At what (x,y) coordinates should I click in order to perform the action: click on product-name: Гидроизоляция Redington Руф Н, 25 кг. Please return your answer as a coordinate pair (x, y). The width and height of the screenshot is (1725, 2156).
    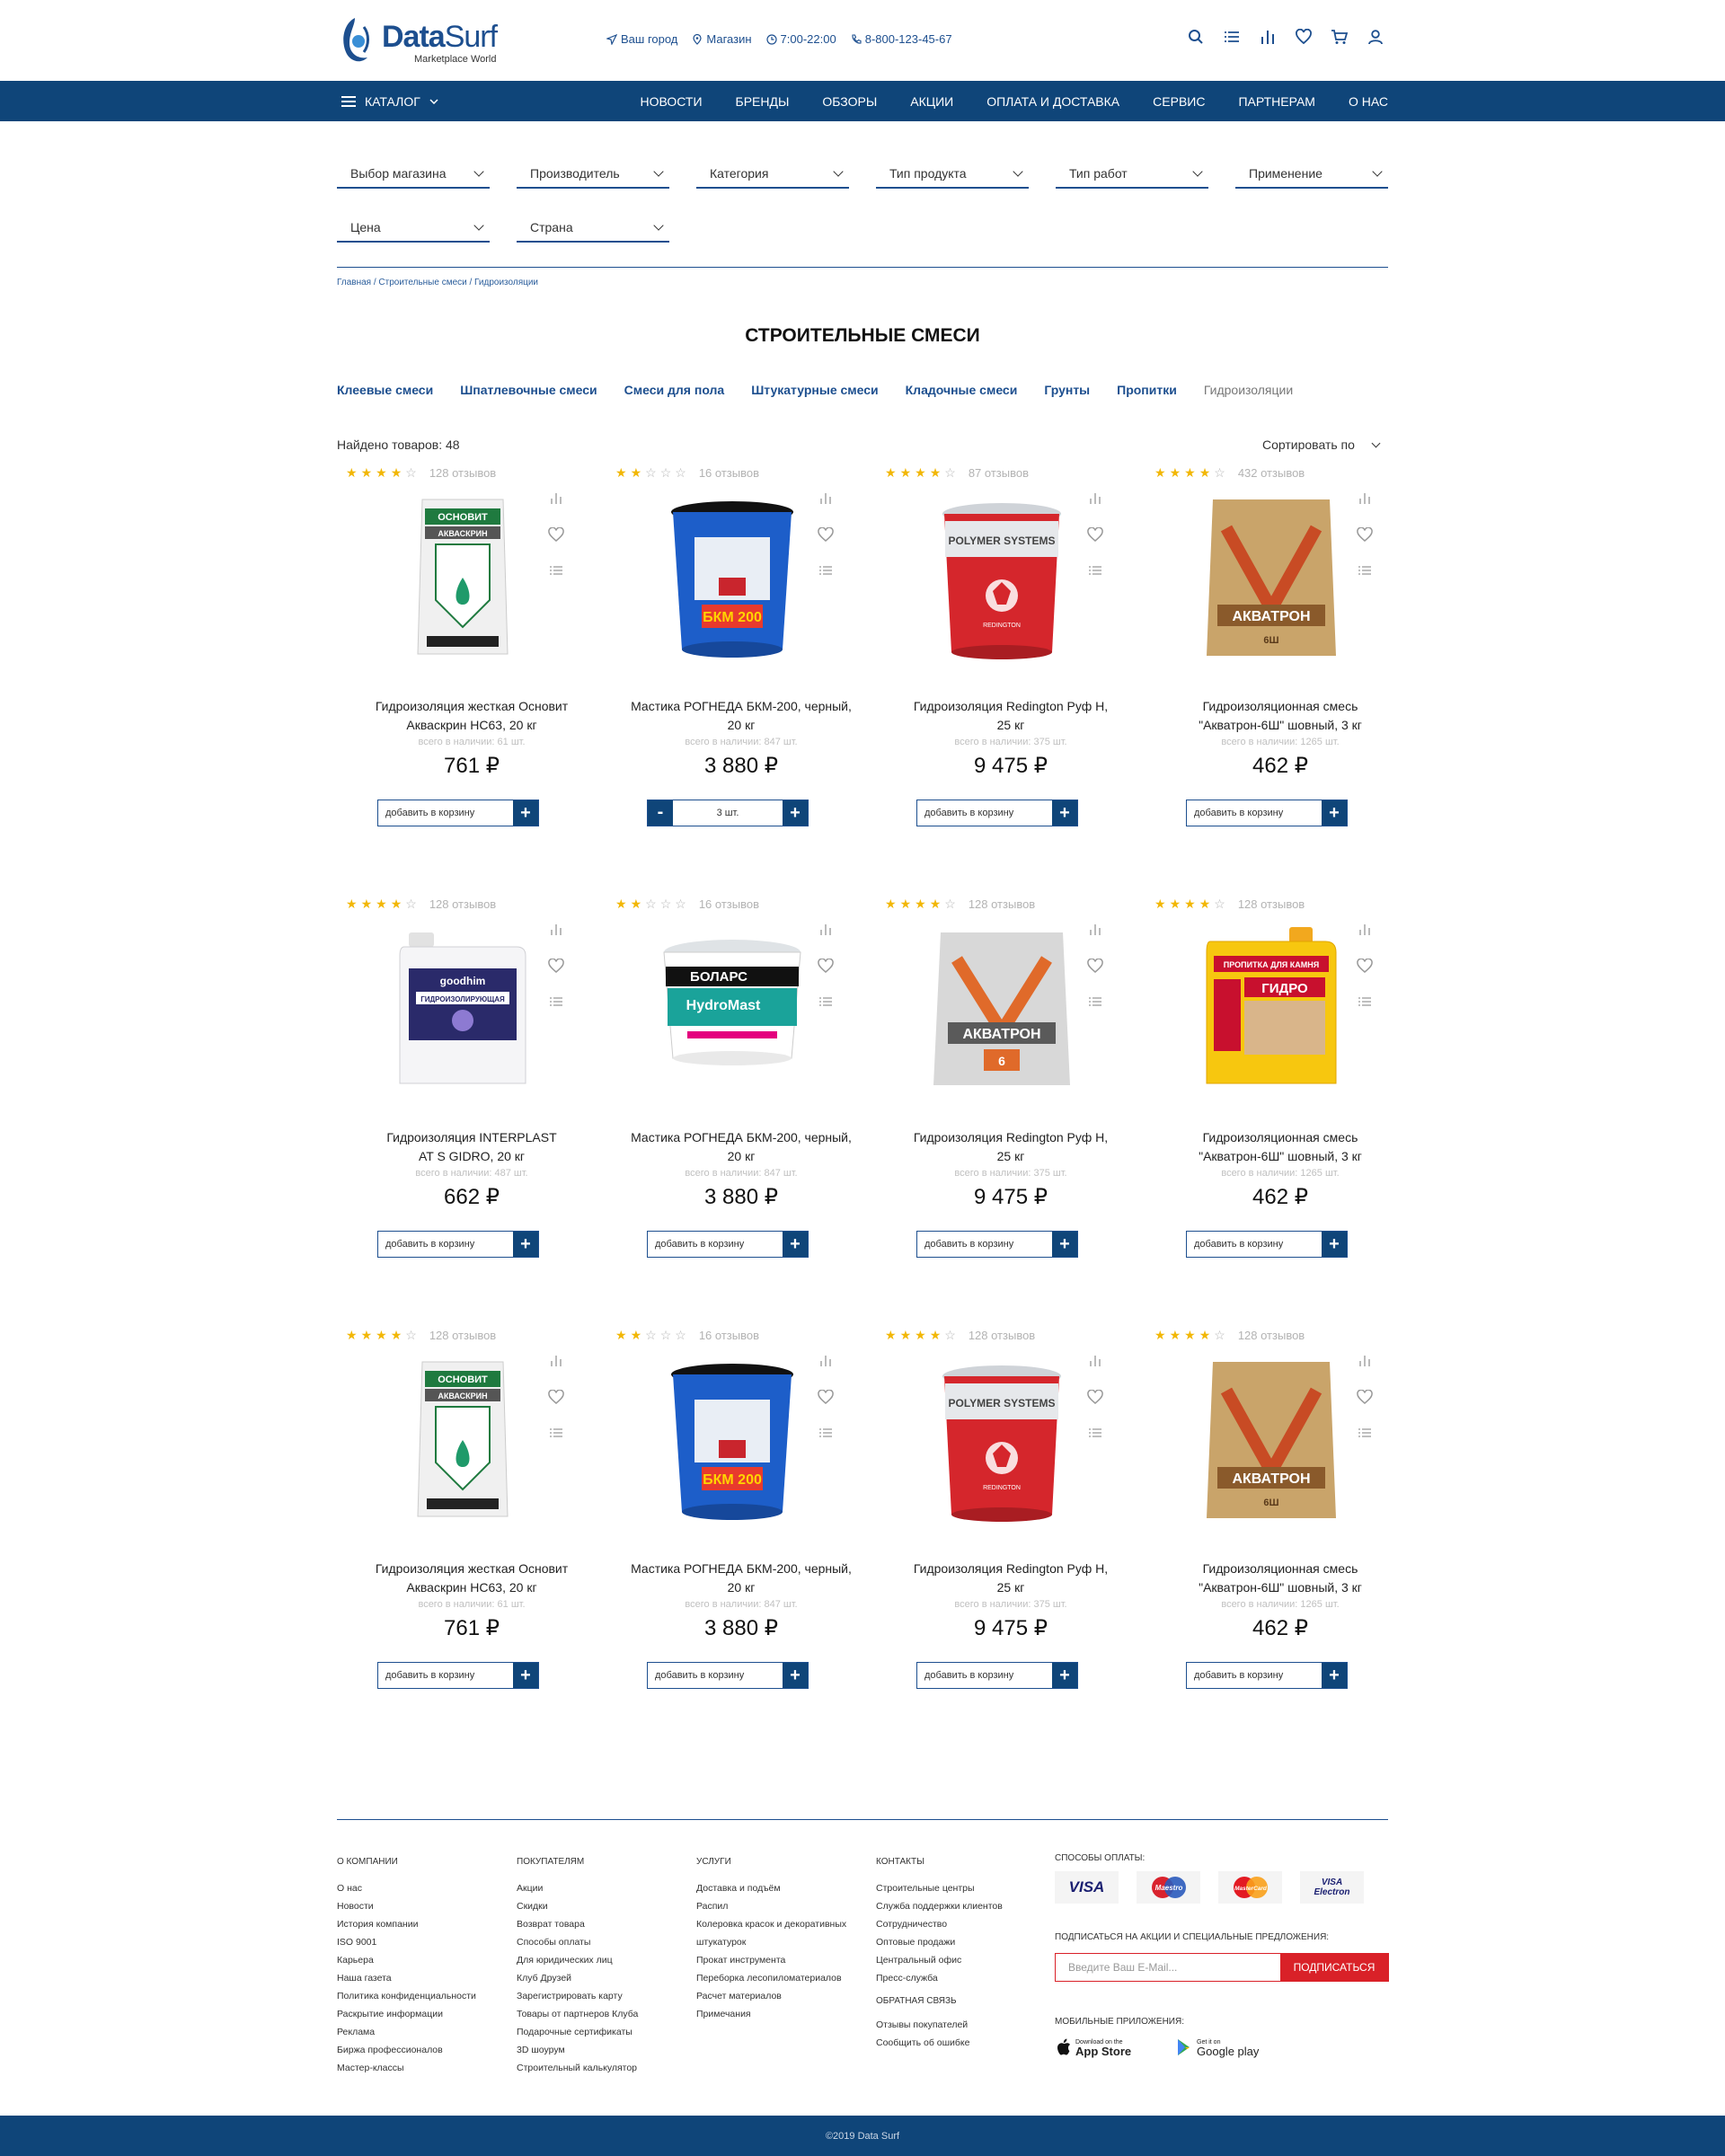
    Looking at the image, I should click on (1011, 1579).